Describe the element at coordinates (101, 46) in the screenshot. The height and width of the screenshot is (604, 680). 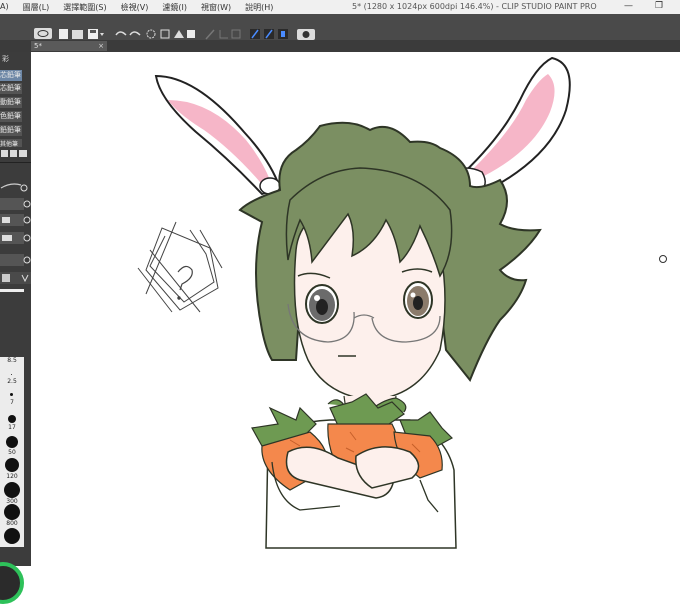
I see `close-tab-icon: ×` at that location.